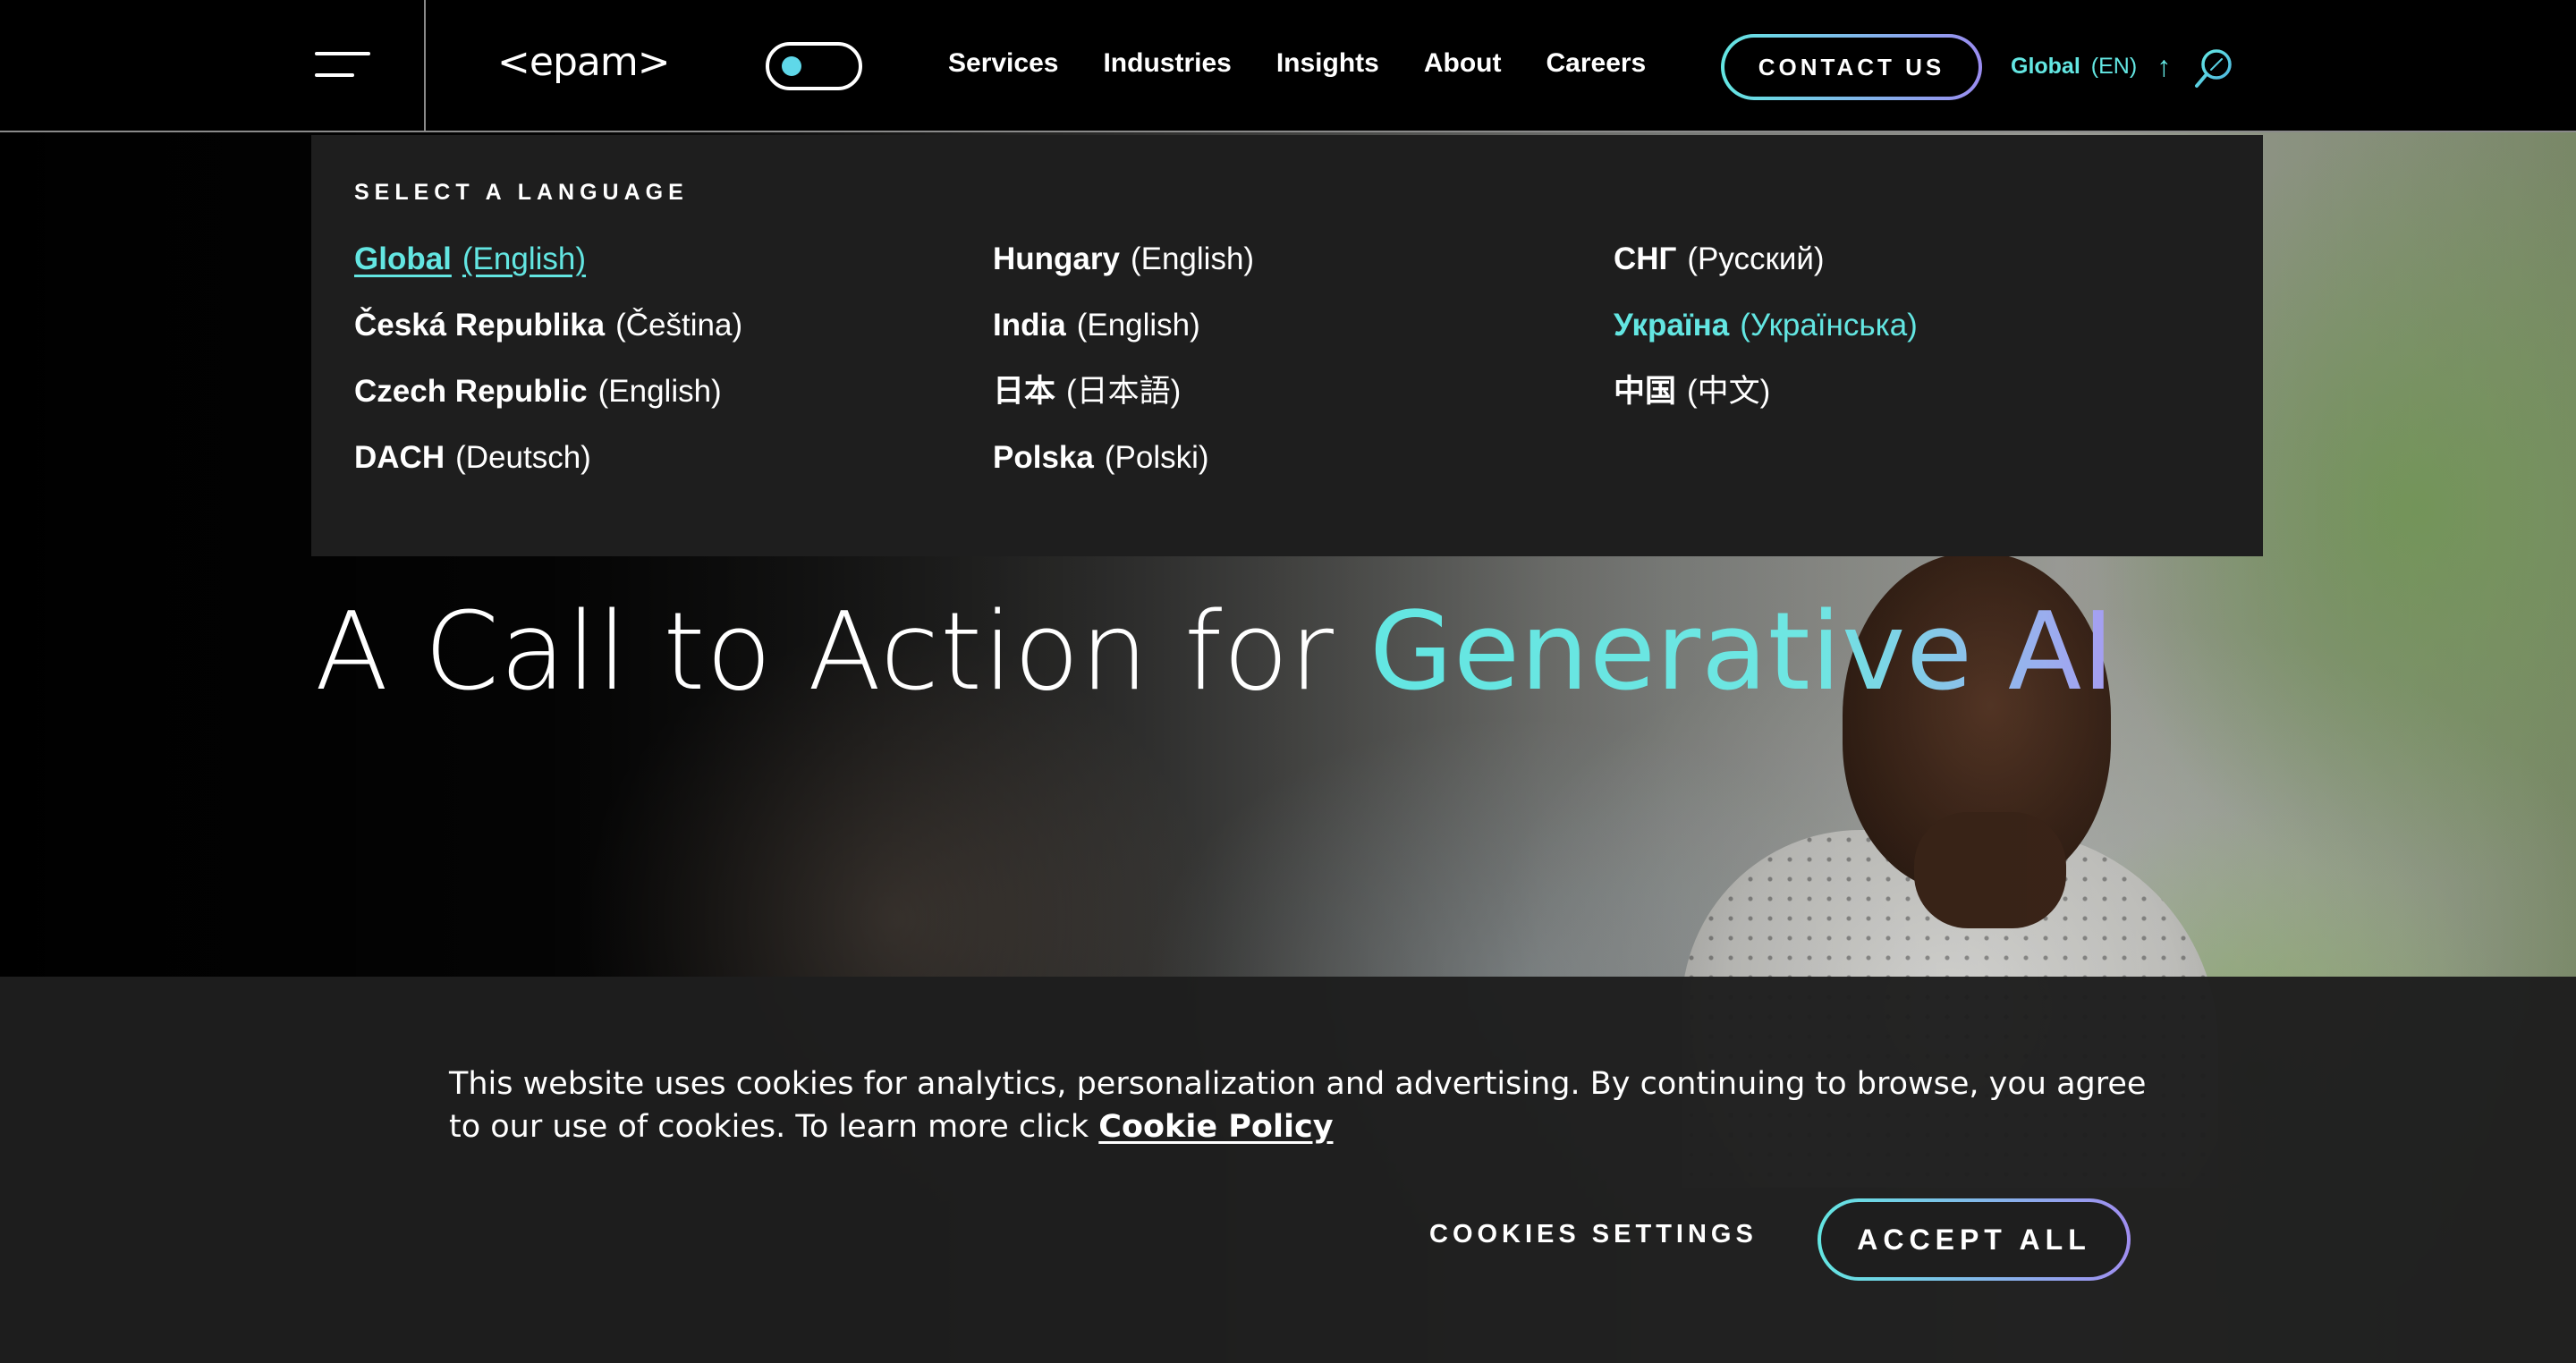 This screenshot has height=1363, width=2576. What do you see at coordinates (1974, 1240) in the screenshot?
I see `accept-all-button: ACCEPT ALL` at bounding box center [1974, 1240].